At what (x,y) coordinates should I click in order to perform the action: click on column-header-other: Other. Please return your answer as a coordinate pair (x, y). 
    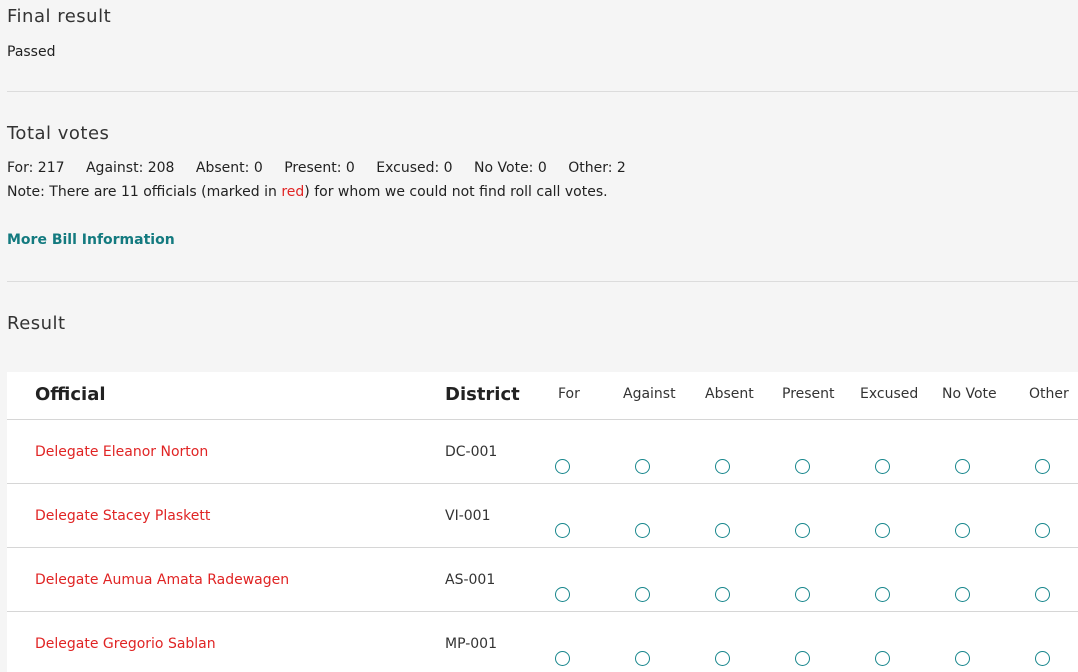
    Looking at the image, I should click on (1049, 394).